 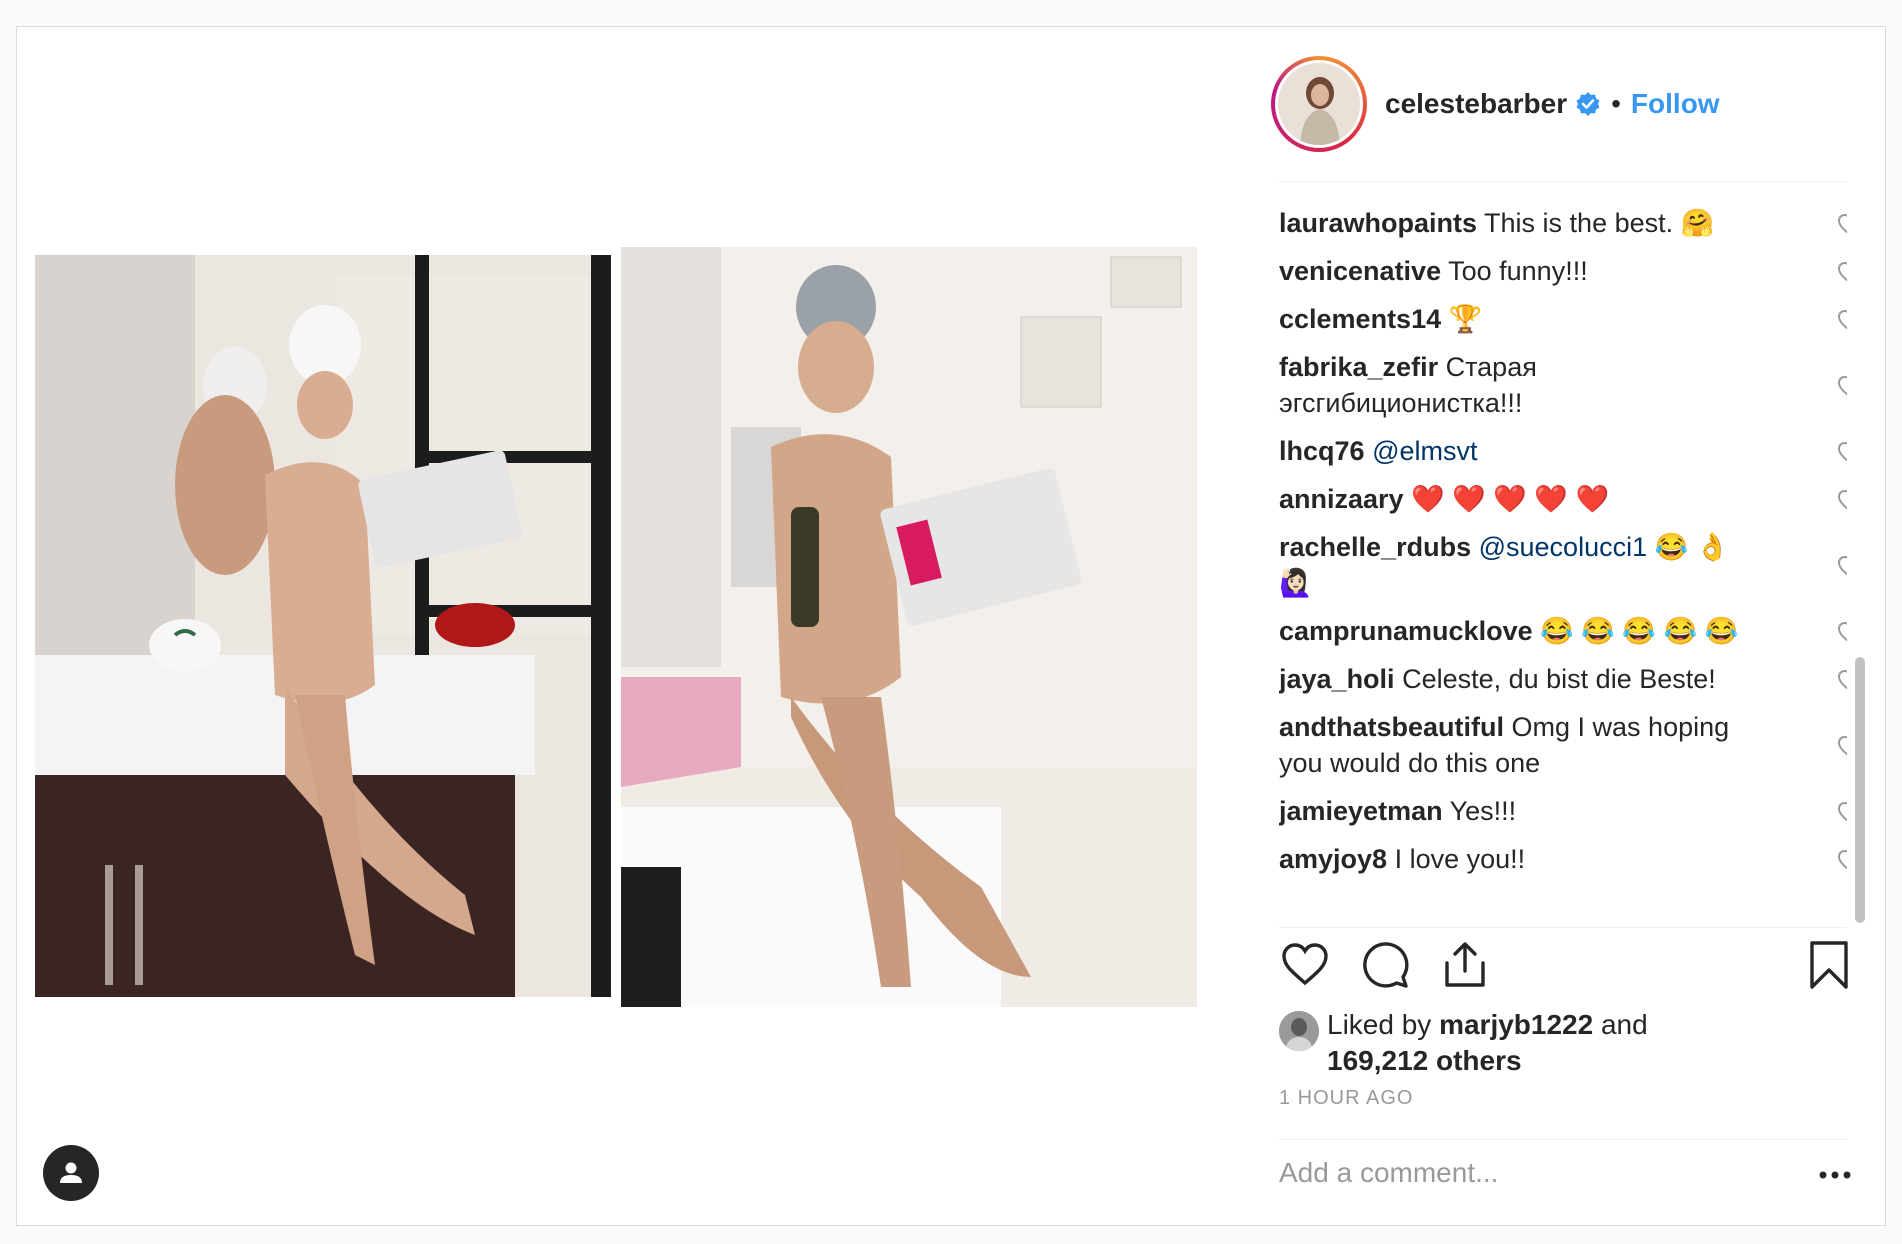 What do you see at coordinates (1563, 1139) in the screenshot?
I see `footer-divider` at bounding box center [1563, 1139].